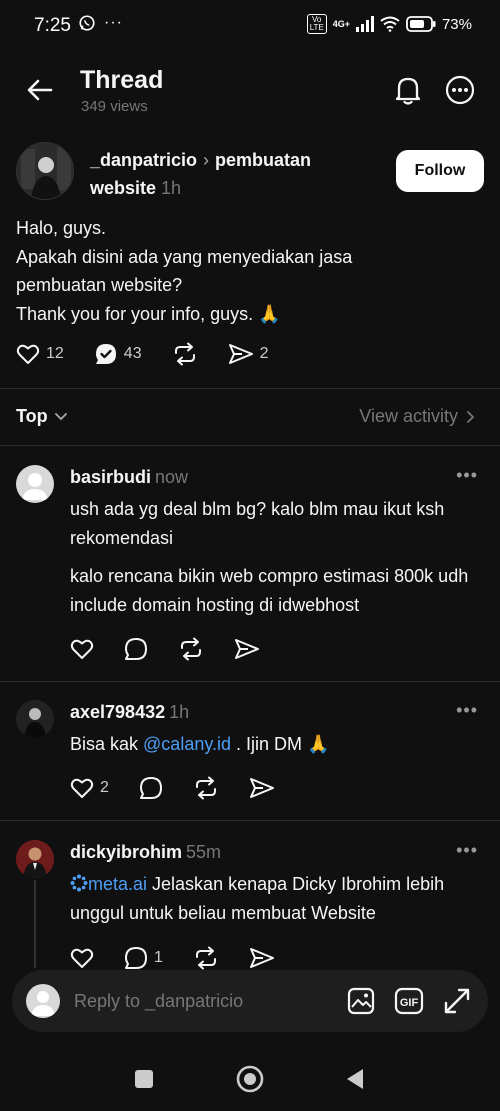 The height and width of the screenshot is (1111, 500). What do you see at coordinates (129, 477) in the screenshot?
I see `reply-author: basirbudi now` at bounding box center [129, 477].